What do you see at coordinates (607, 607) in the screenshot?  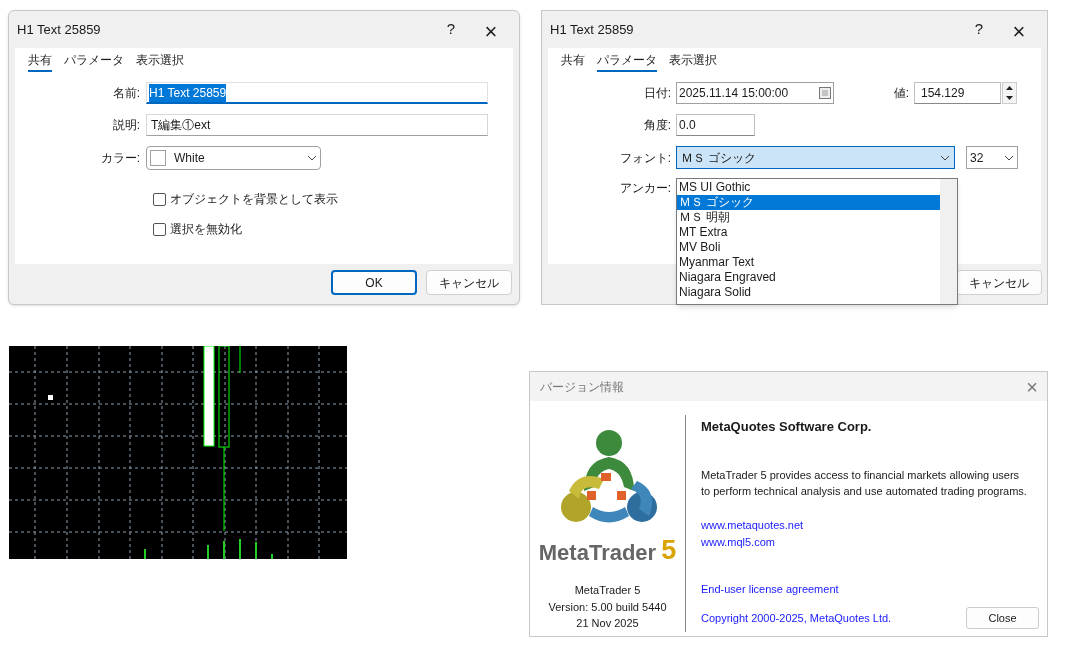 I see `version-text: Version: 5.00 build 5440` at bounding box center [607, 607].